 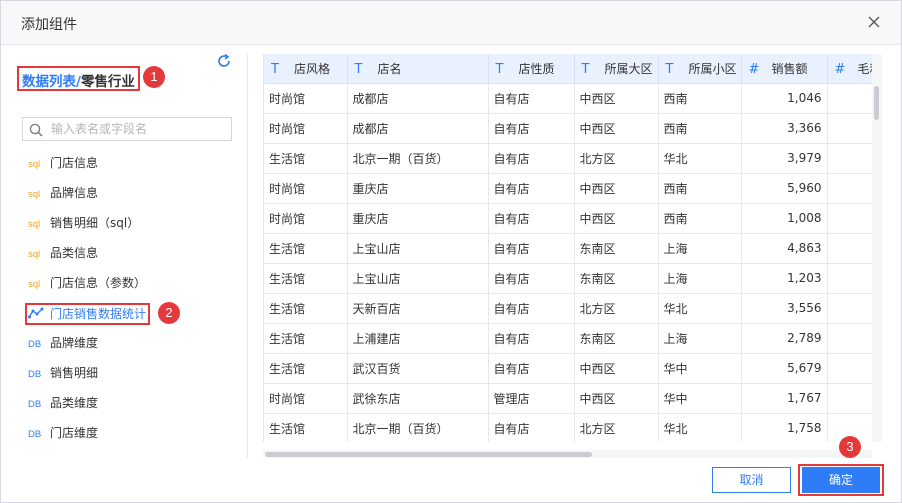 I want to click on table-row: 生活馆 北京一期（百货） 自有店 北方区 华北 3,979, so click(x=568, y=158).